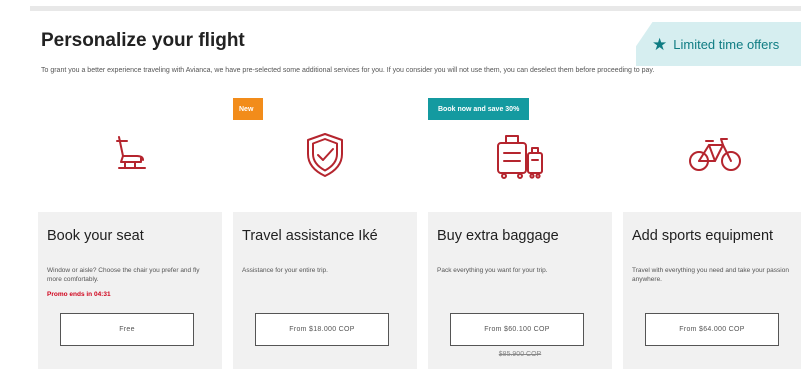 Image resolution: width=801 pixels, height=369 pixels. What do you see at coordinates (127, 329) in the screenshot?
I see `select-seat-button: Free` at bounding box center [127, 329].